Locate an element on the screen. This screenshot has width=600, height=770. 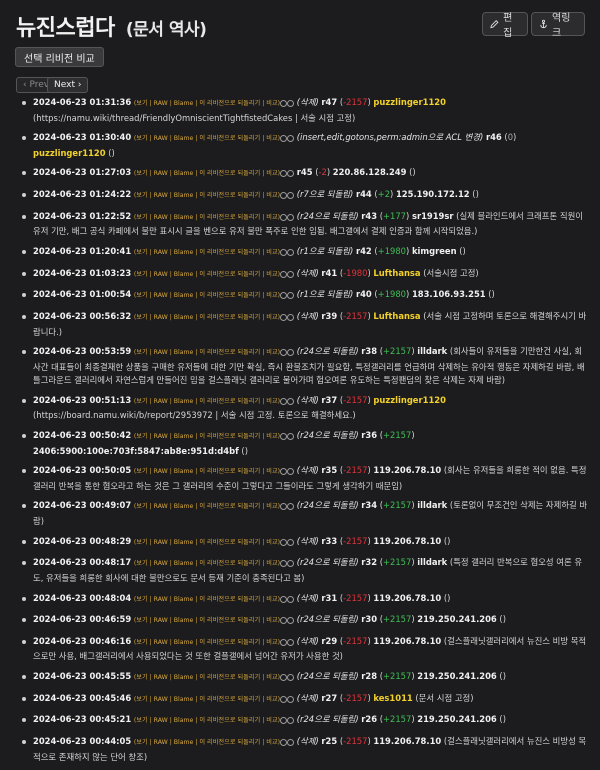
compare-revisions-button: 선택 리비전 비교 is located at coordinates (59, 57).